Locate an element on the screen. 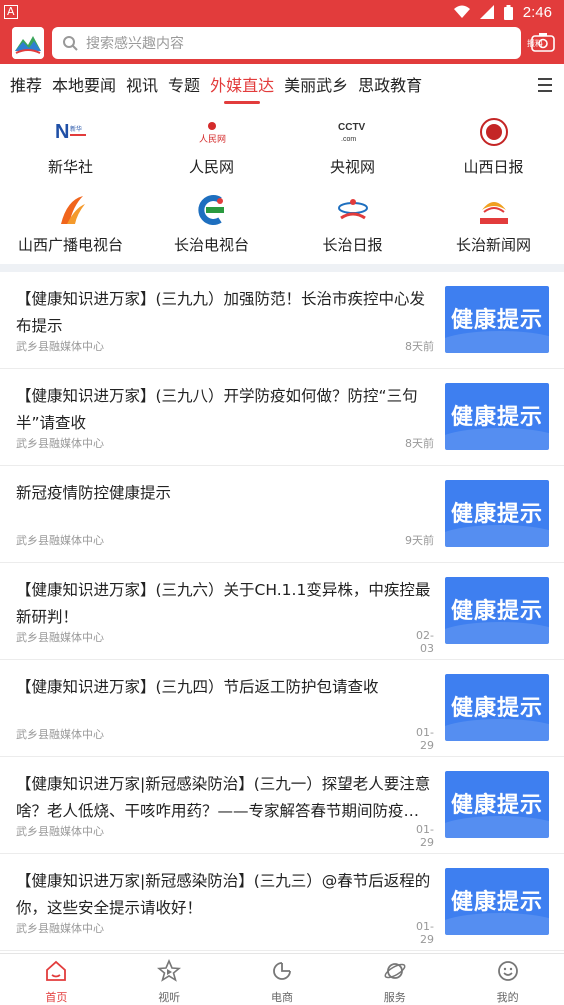 The height and width of the screenshot is (1005, 564). channel-tabs: 推荐 本地要闻 视讯 专题 外媒直达 美丽武乡 思政教育 is located at coordinates (282, 86).